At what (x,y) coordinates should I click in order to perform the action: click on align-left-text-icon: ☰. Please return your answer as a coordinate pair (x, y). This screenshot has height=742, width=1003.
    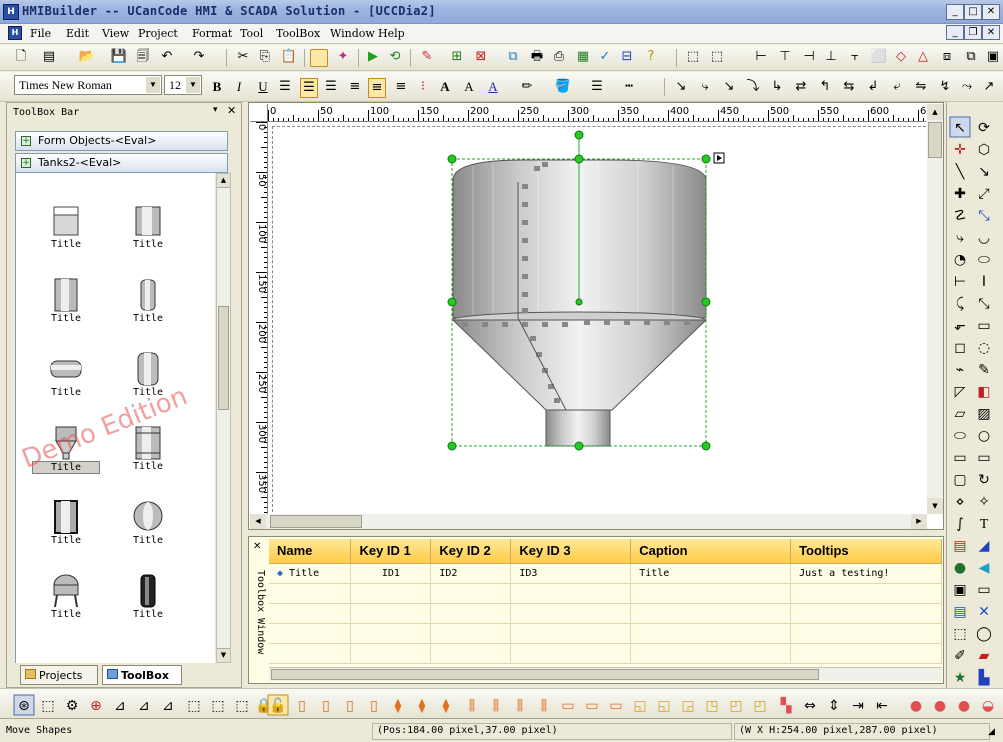
    Looking at the image, I should click on (285, 87).